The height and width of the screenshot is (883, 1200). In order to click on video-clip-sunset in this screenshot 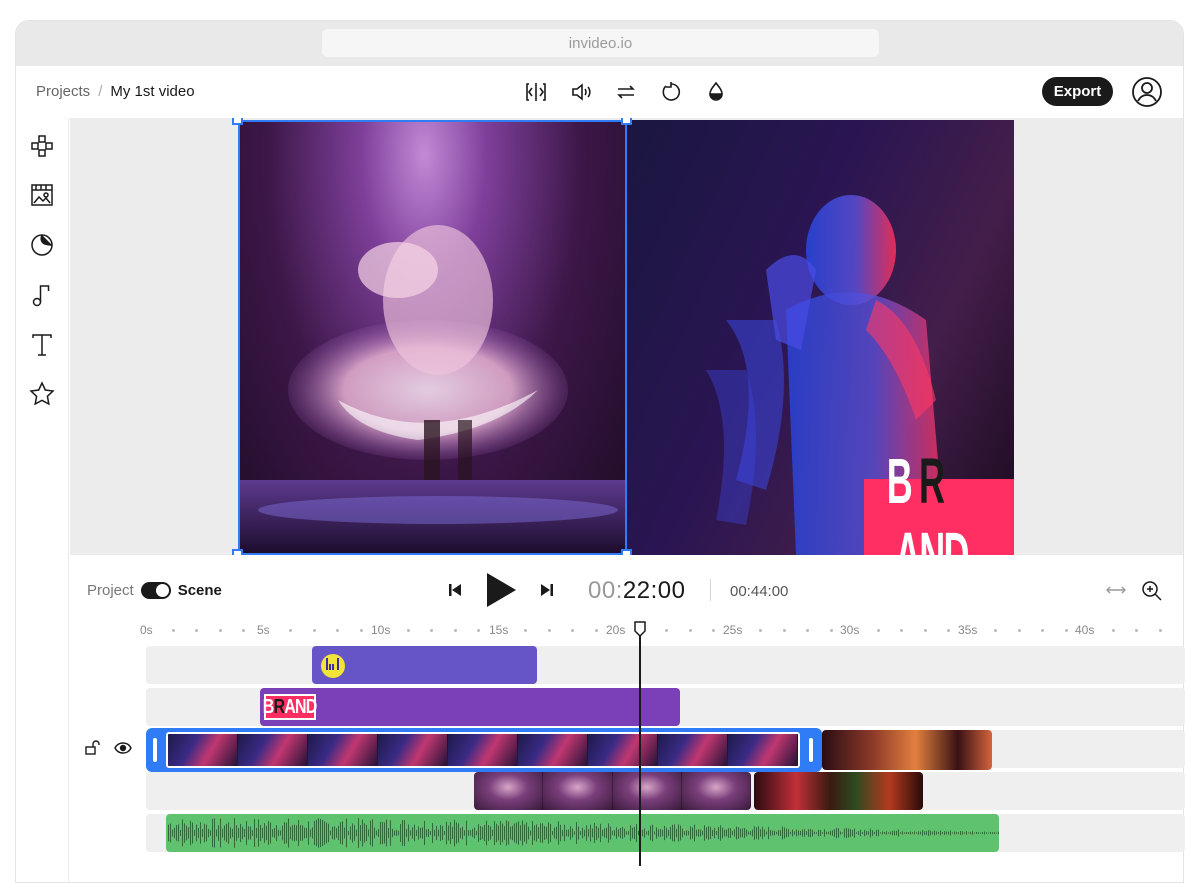, I will do `click(907, 750)`.